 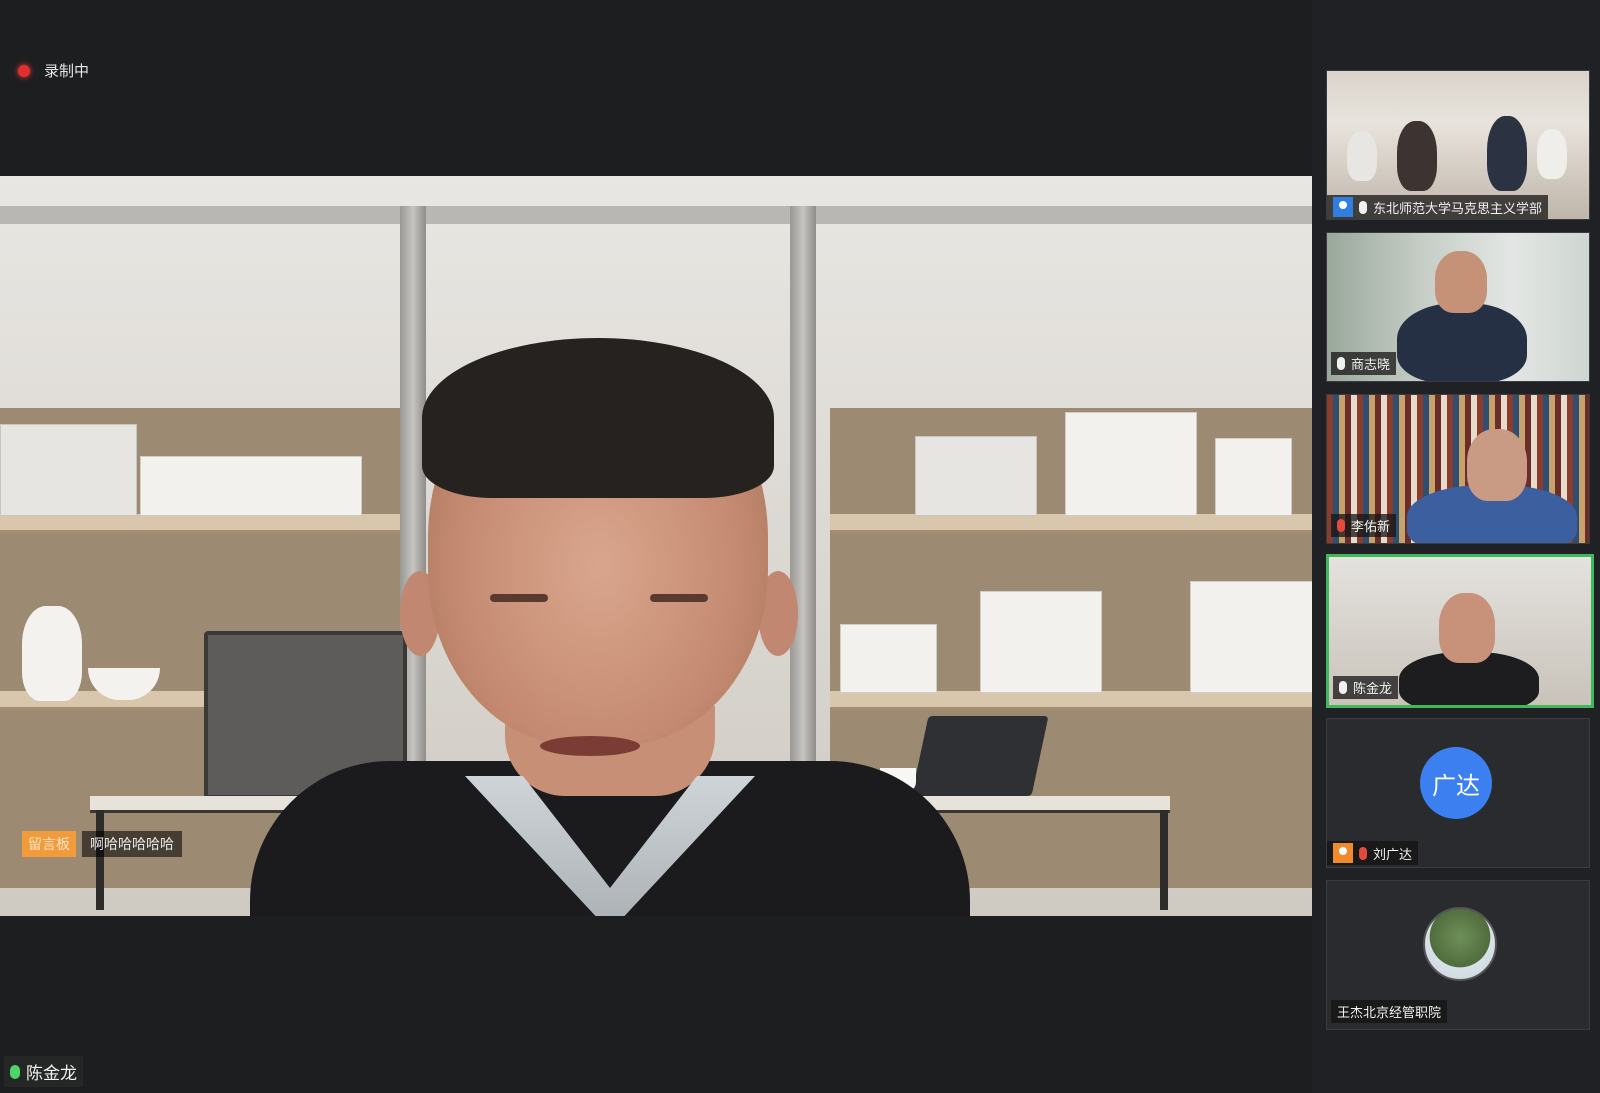 I want to click on storage-box, so click(x=68, y=470).